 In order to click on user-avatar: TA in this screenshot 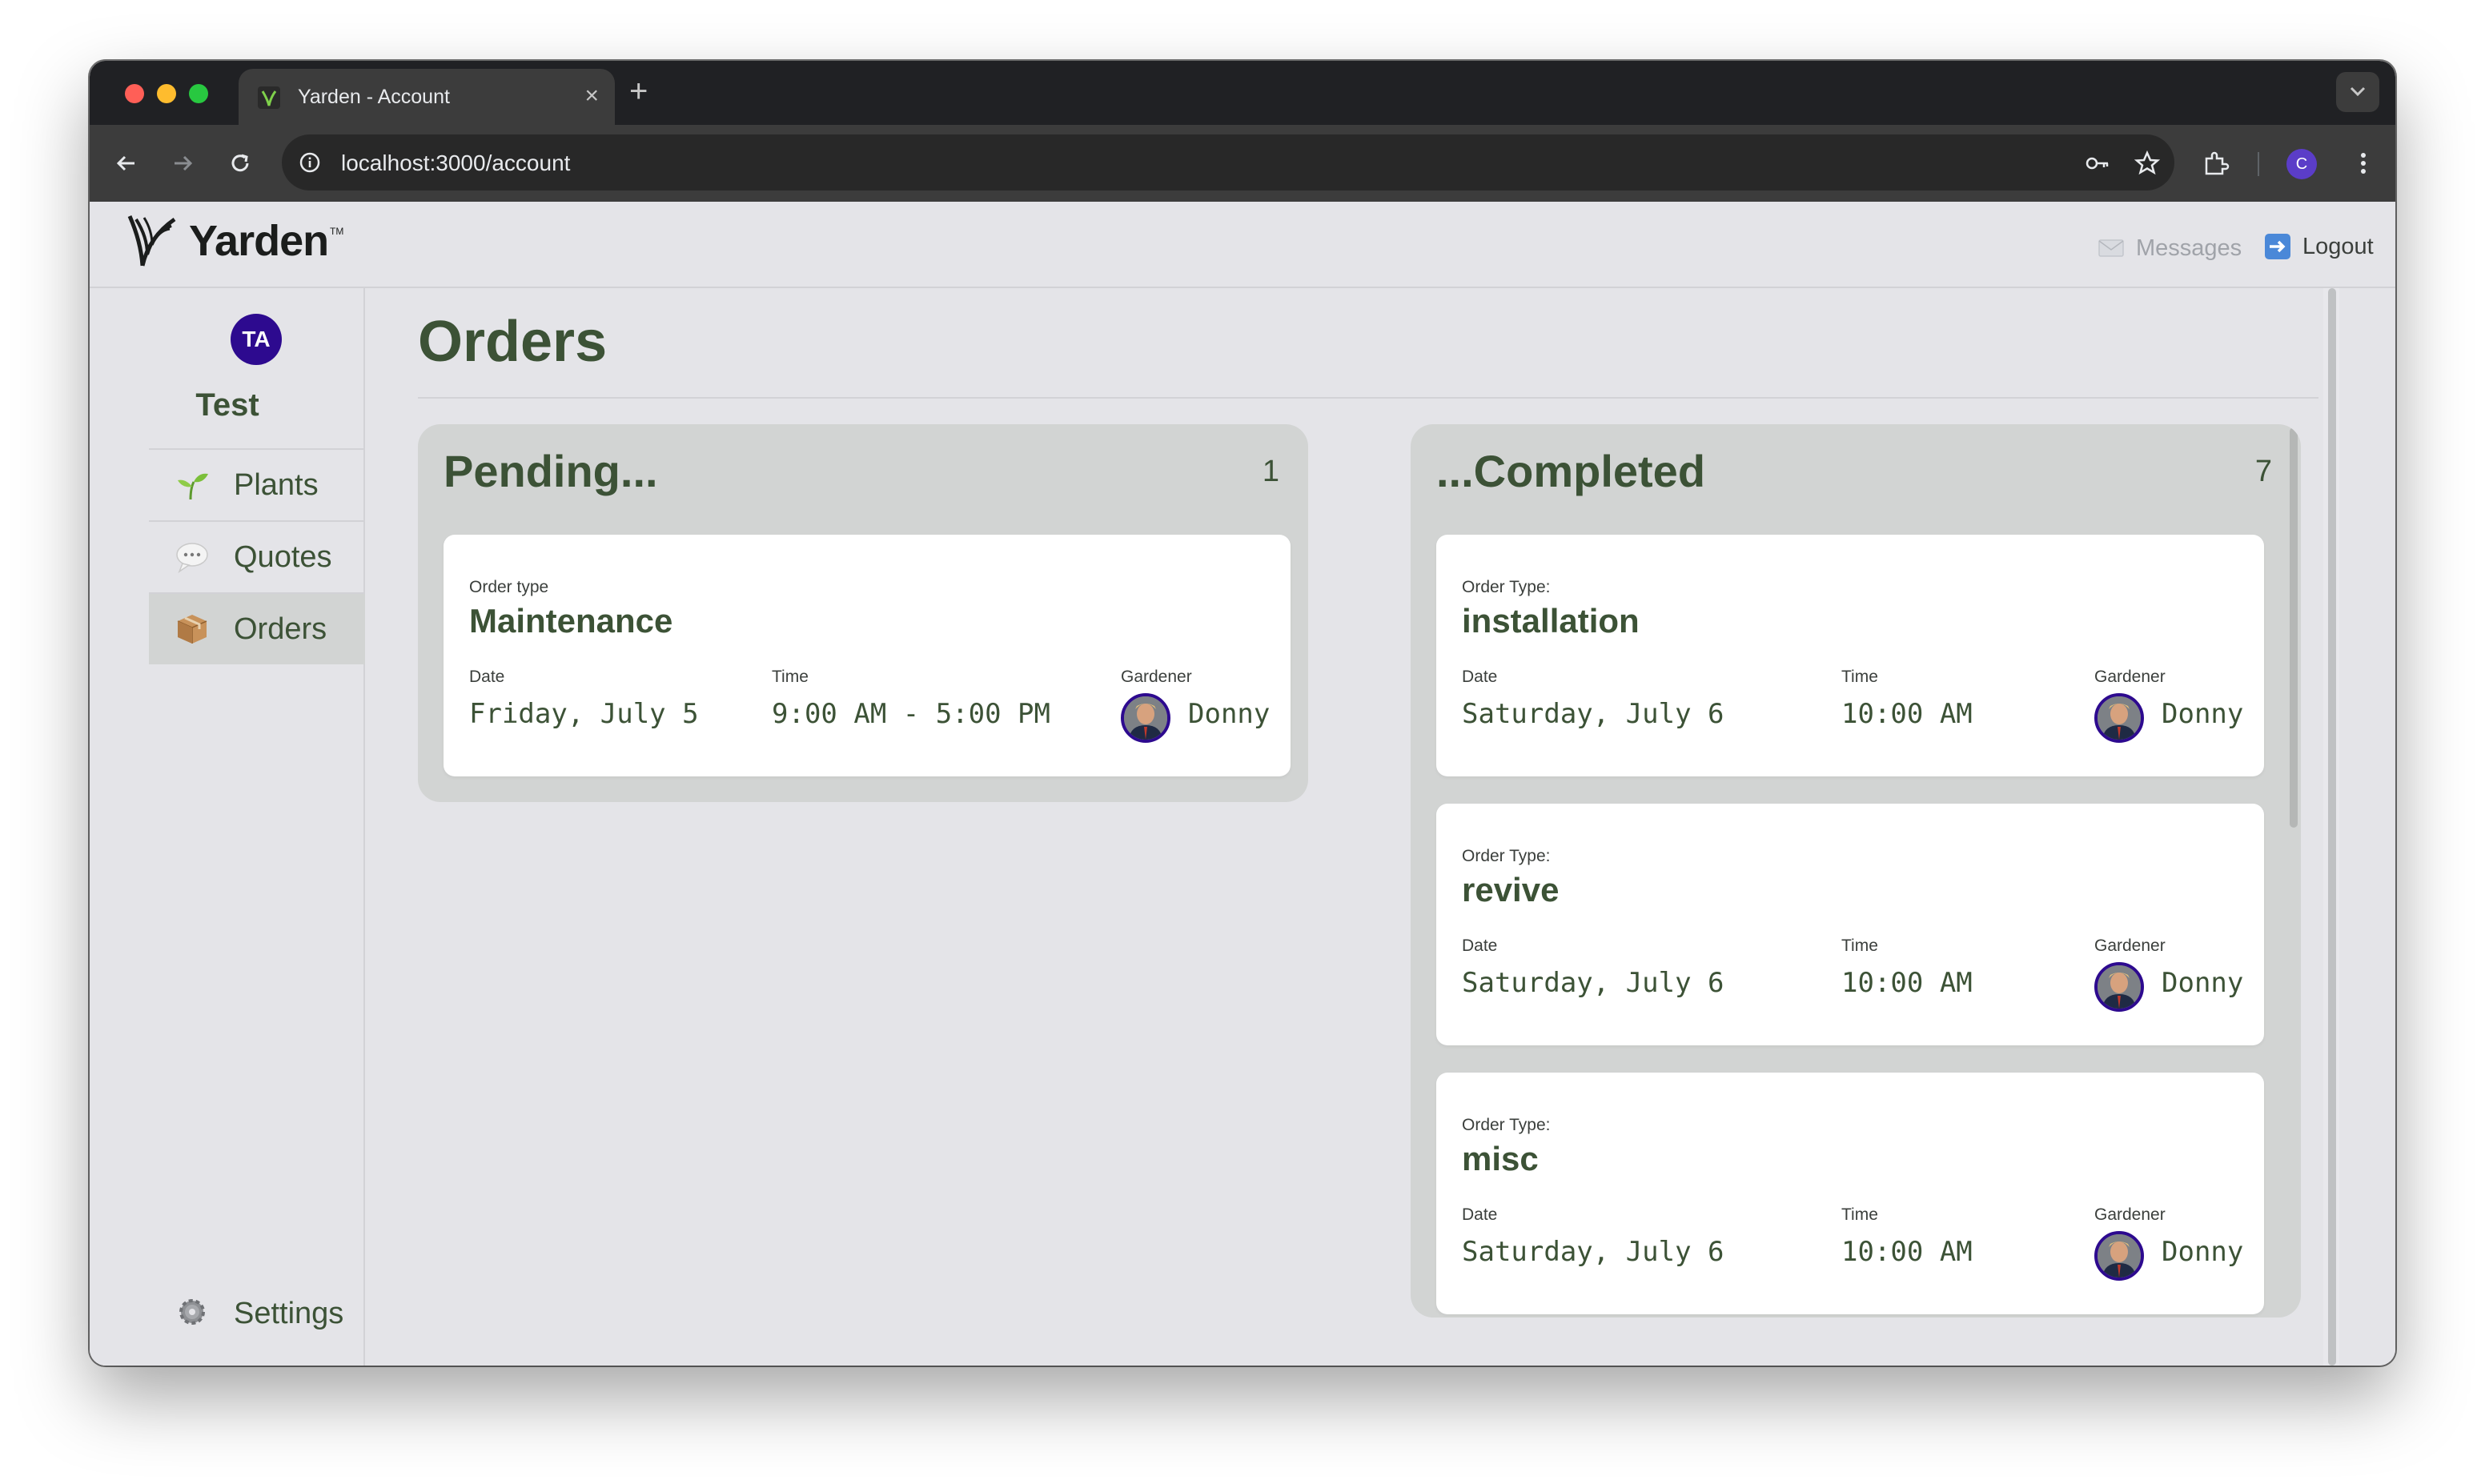, I will do `click(256, 339)`.